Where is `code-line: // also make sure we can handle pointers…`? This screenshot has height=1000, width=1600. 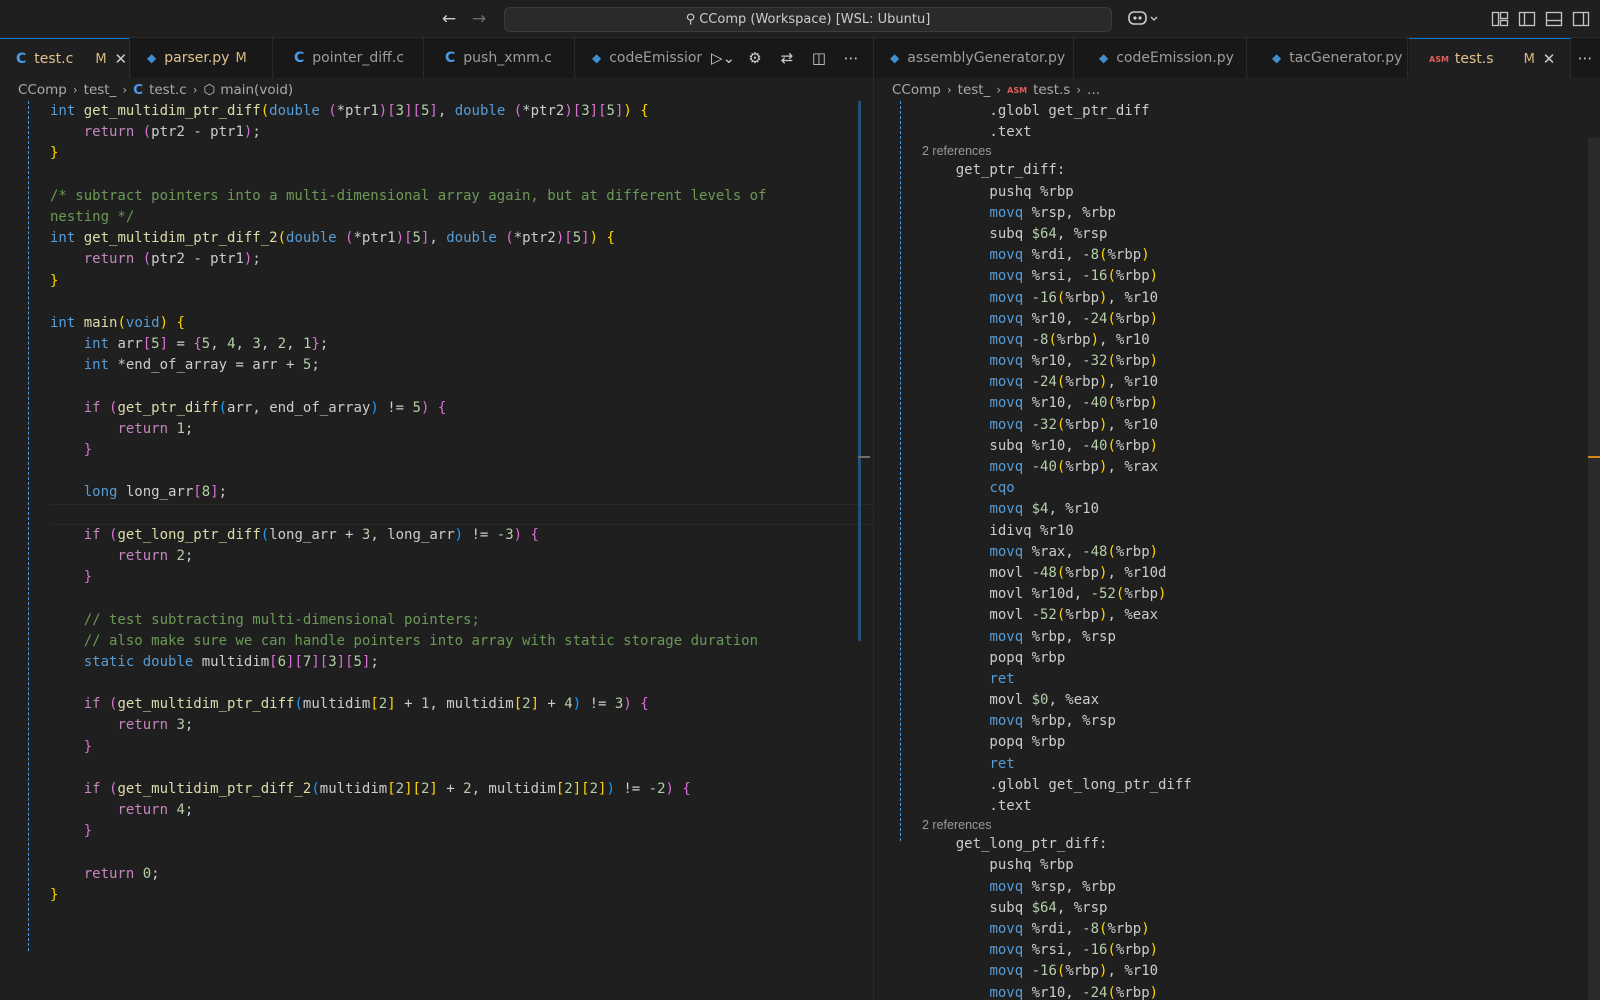
code-line: // also make sure we can handle pointers… is located at coordinates (461, 641).